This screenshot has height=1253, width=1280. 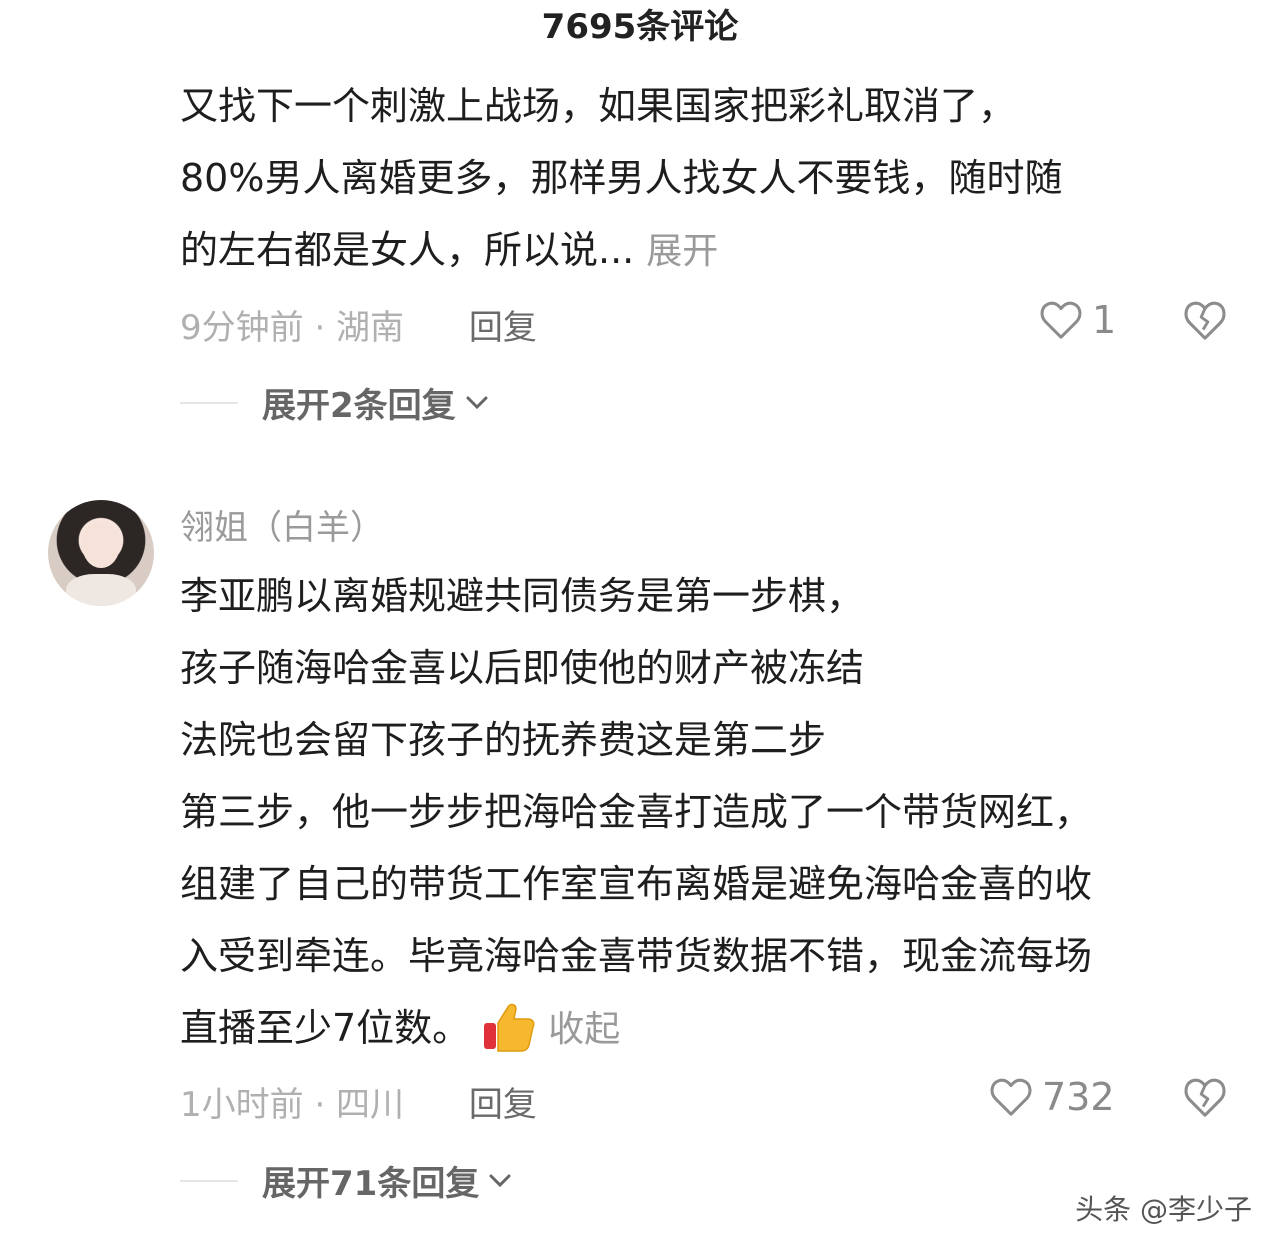 I want to click on collapse-comment-link: 收起, so click(x=584, y=1029).